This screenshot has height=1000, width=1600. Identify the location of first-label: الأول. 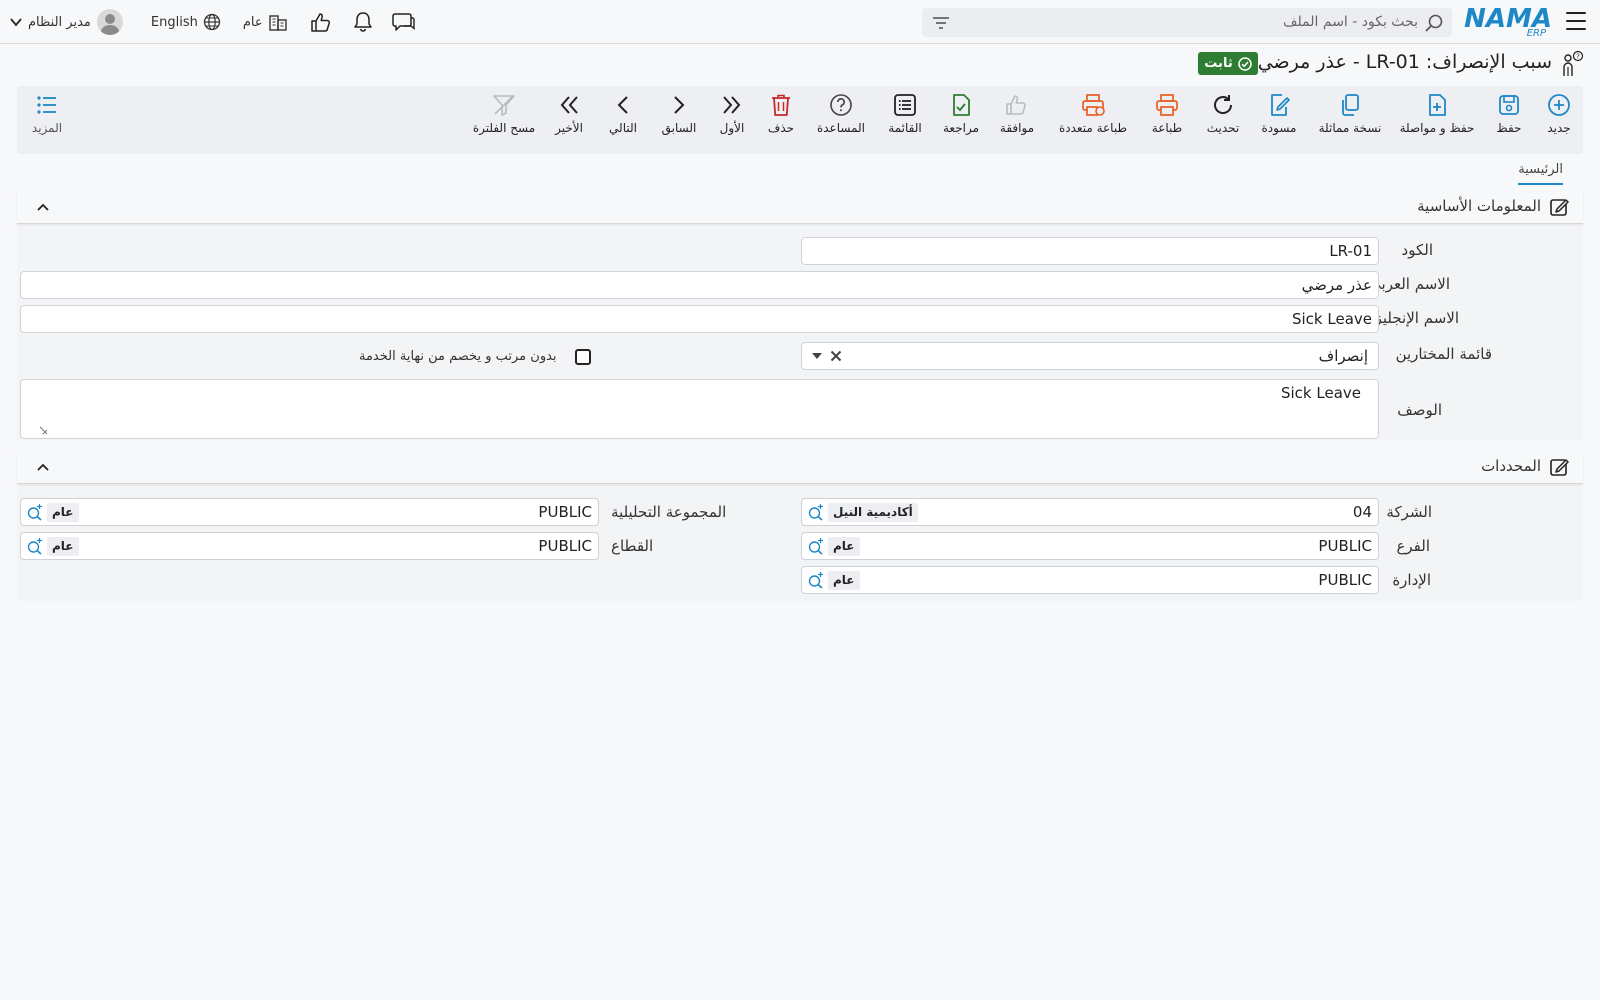
(732, 128).